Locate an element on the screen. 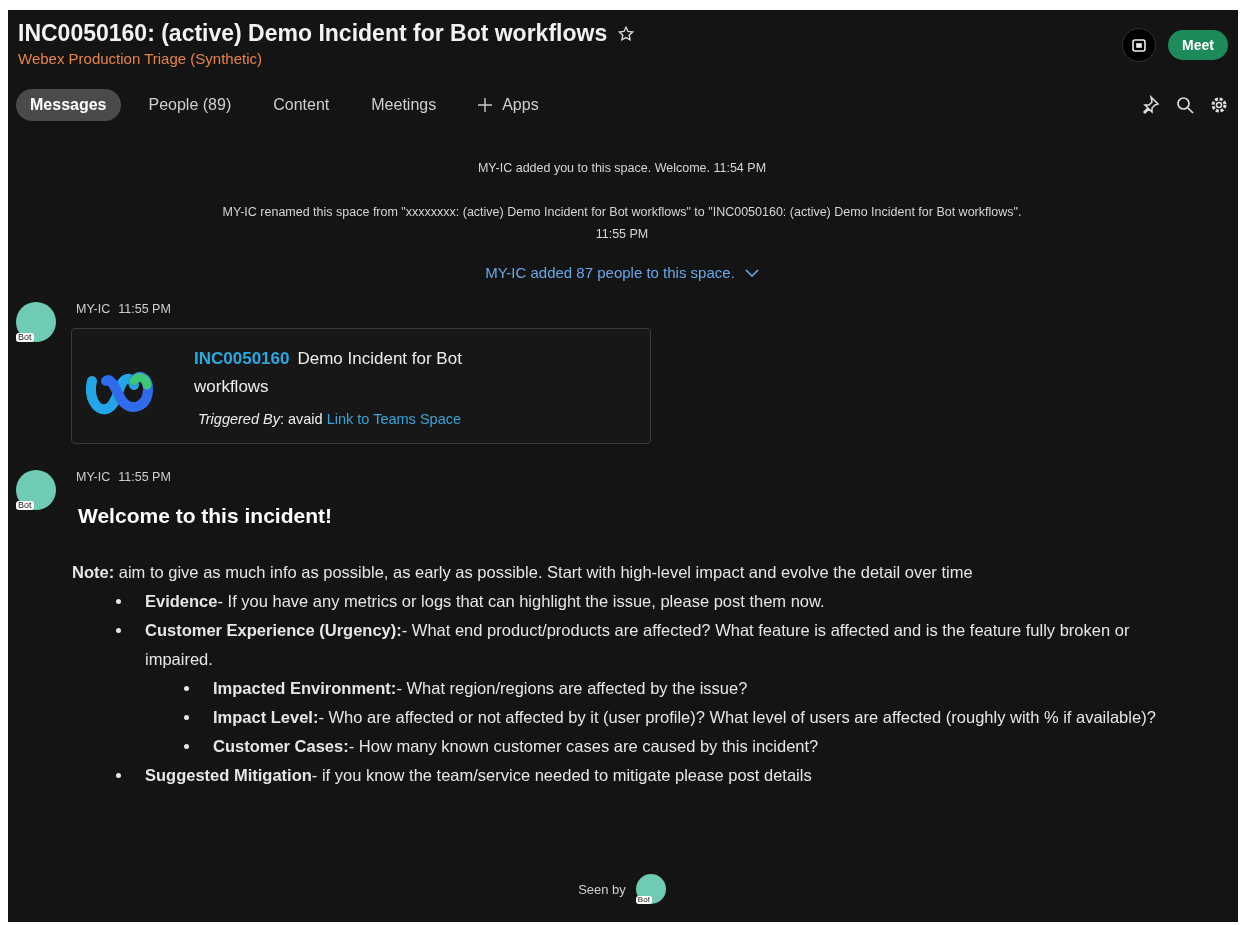  message-heading: Welcome to this incident! is located at coordinates (205, 516).